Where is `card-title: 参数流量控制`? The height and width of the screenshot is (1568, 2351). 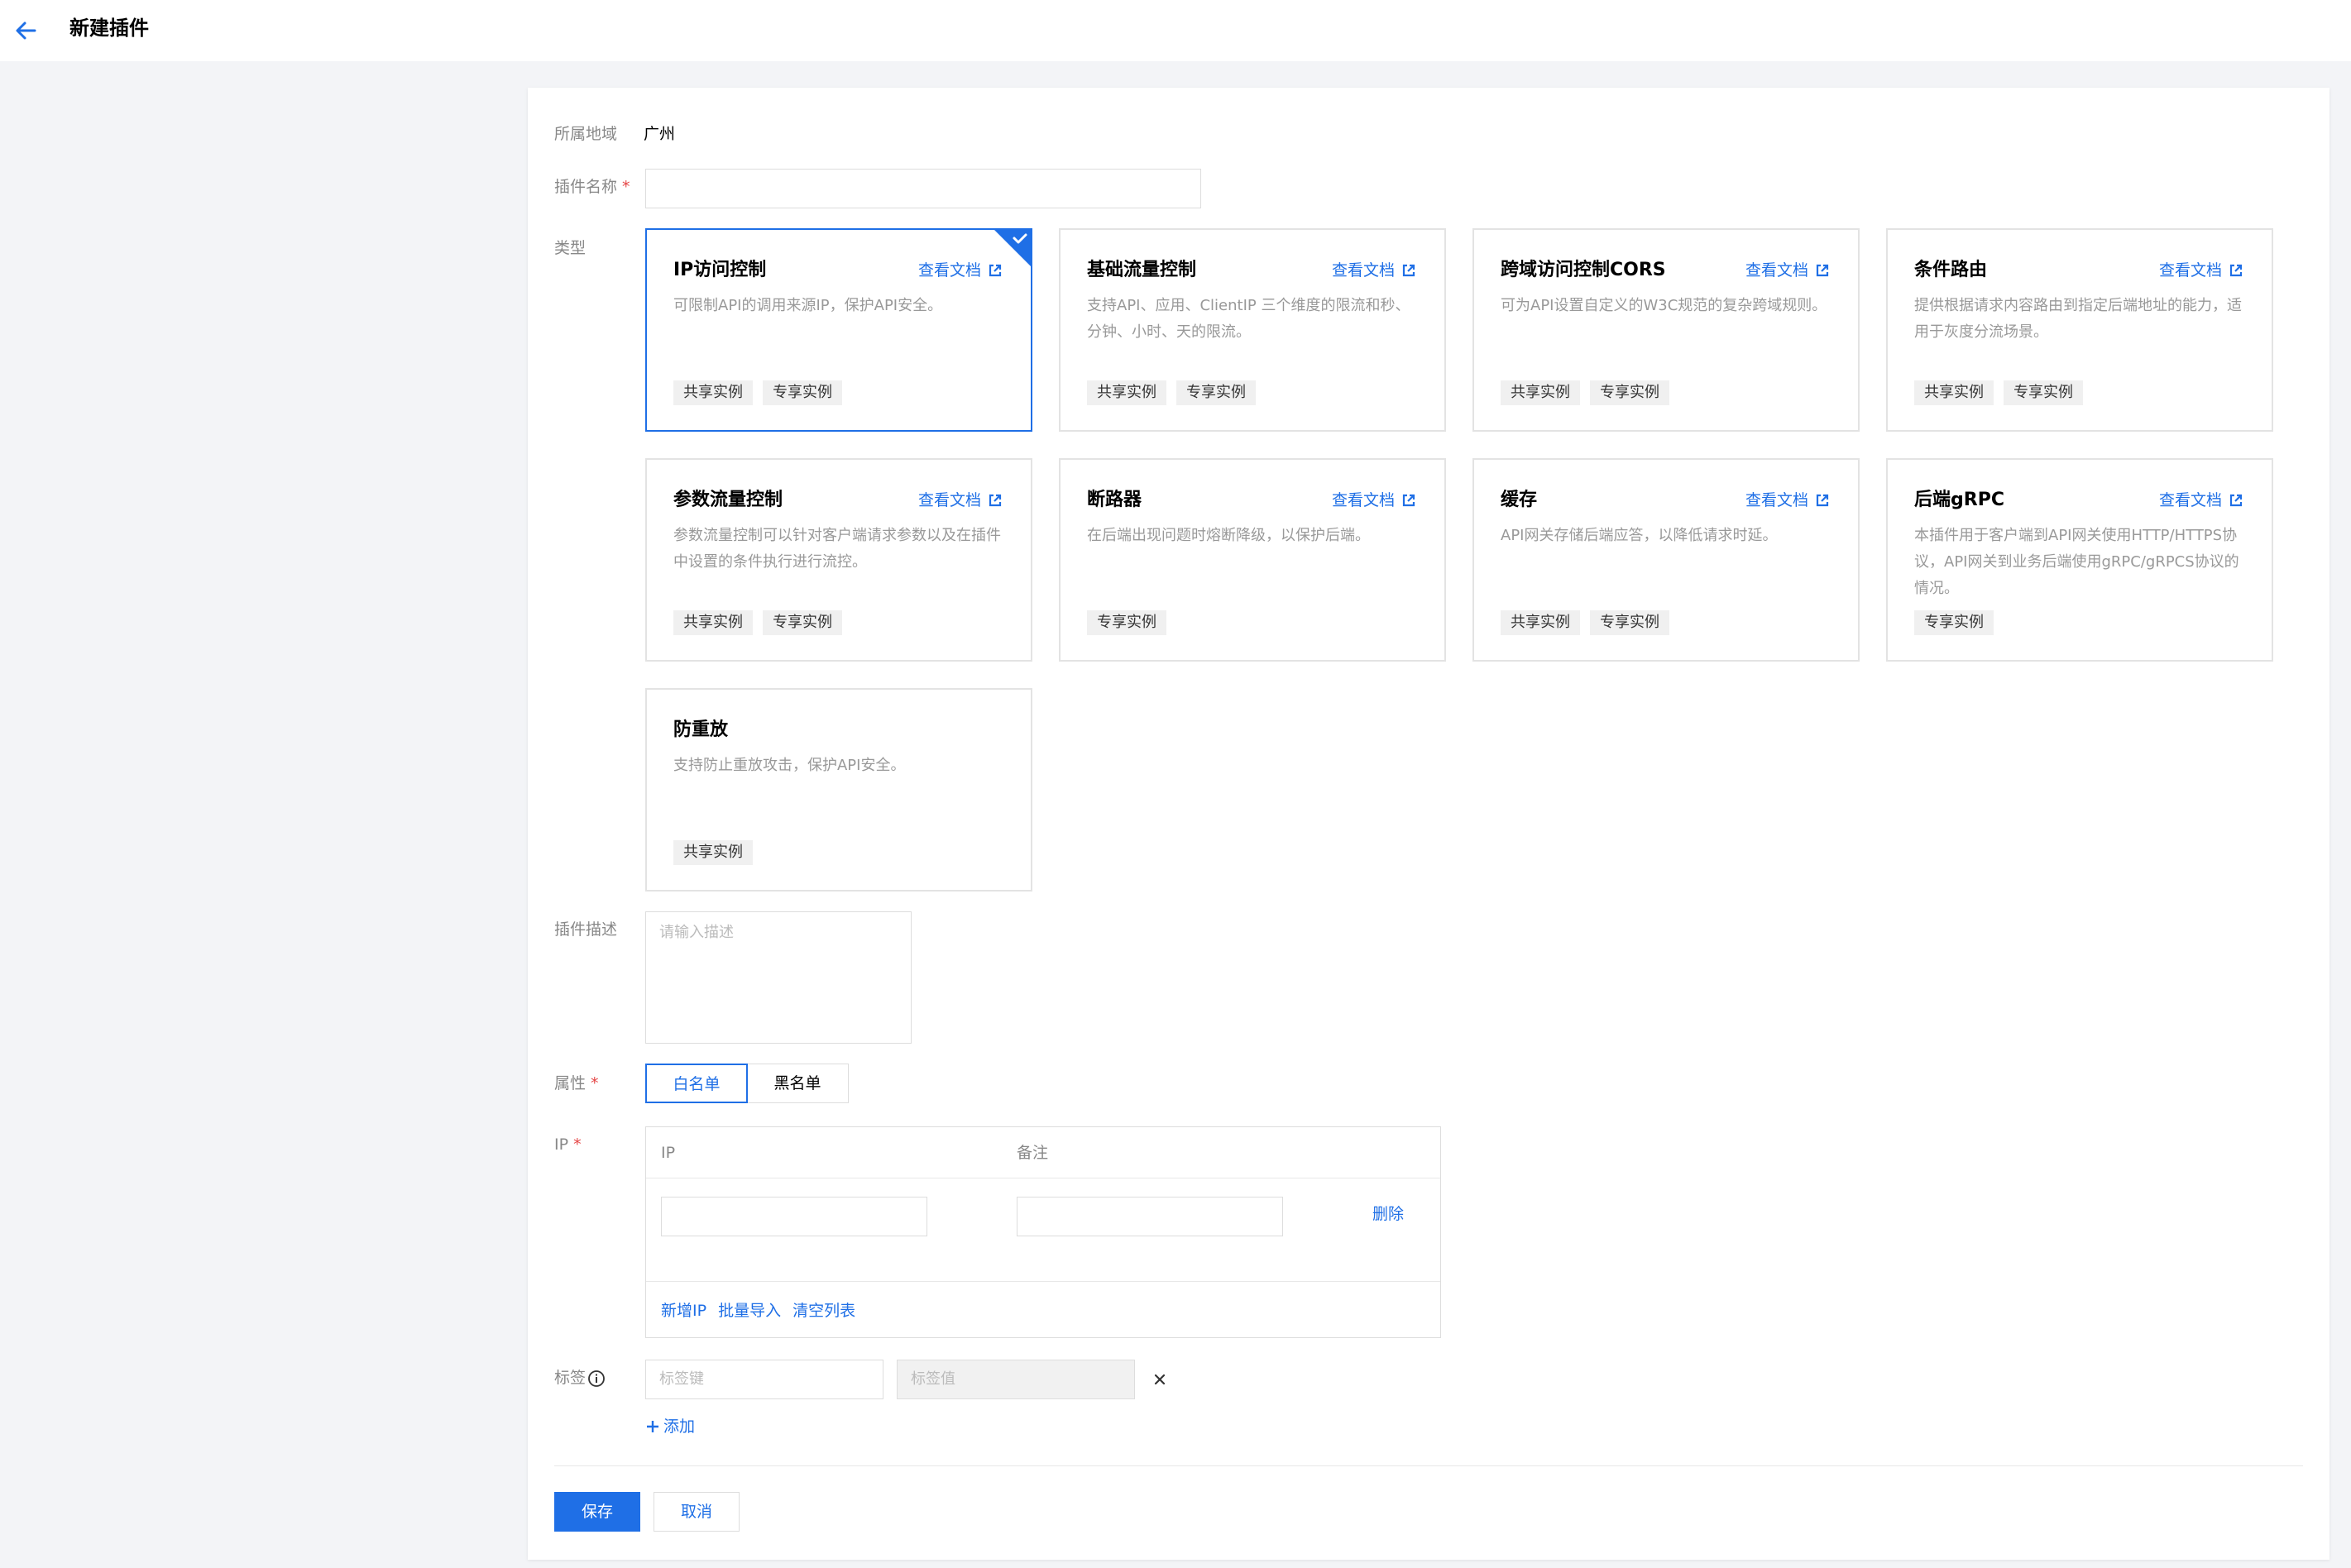 card-title: 参数流量控制 is located at coordinates (728, 500).